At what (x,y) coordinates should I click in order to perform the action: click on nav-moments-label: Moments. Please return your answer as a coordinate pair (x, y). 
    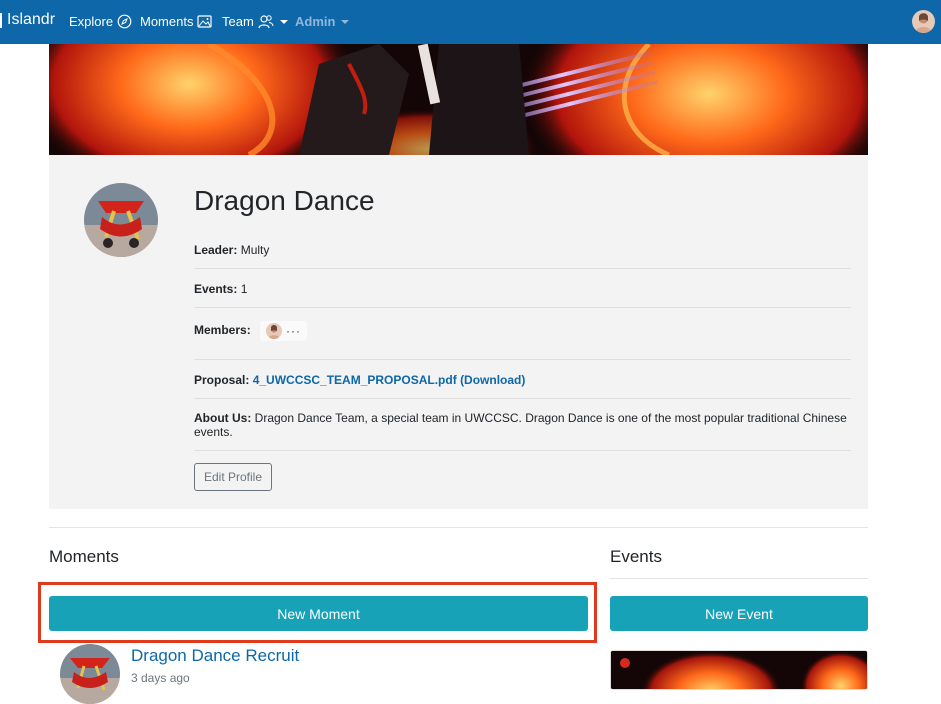
    Looking at the image, I should click on (167, 21).